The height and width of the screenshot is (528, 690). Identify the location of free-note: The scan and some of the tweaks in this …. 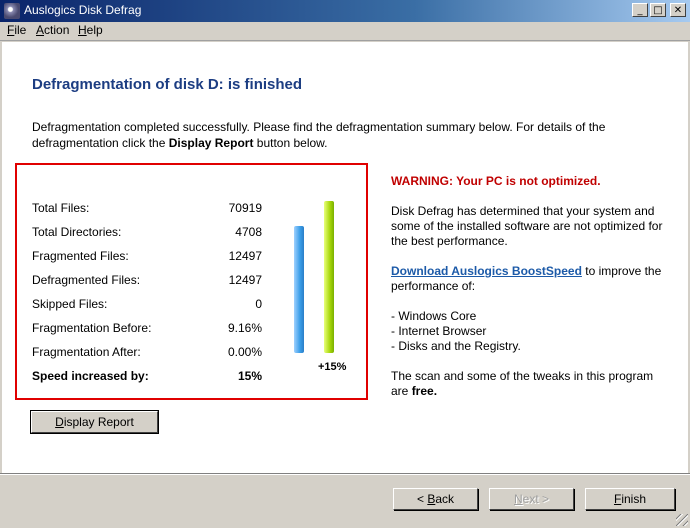
(522, 383).